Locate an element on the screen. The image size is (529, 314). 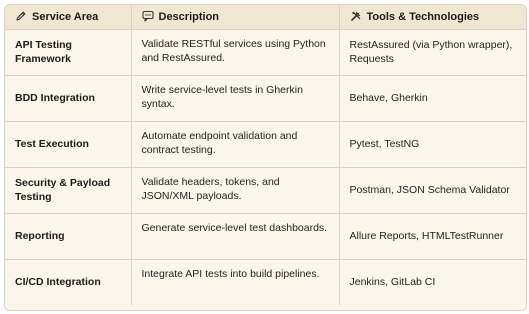
cell-service-area: BDD Integration is located at coordinates (68, 98).